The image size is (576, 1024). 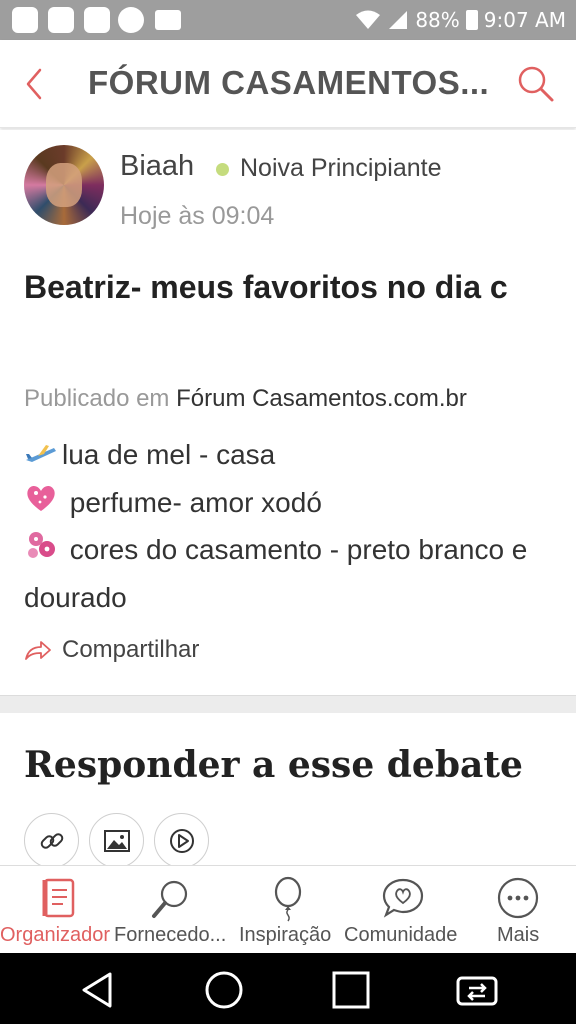 I want to click on tab-comunidade: Comunidade, so click(x=404, y=910).